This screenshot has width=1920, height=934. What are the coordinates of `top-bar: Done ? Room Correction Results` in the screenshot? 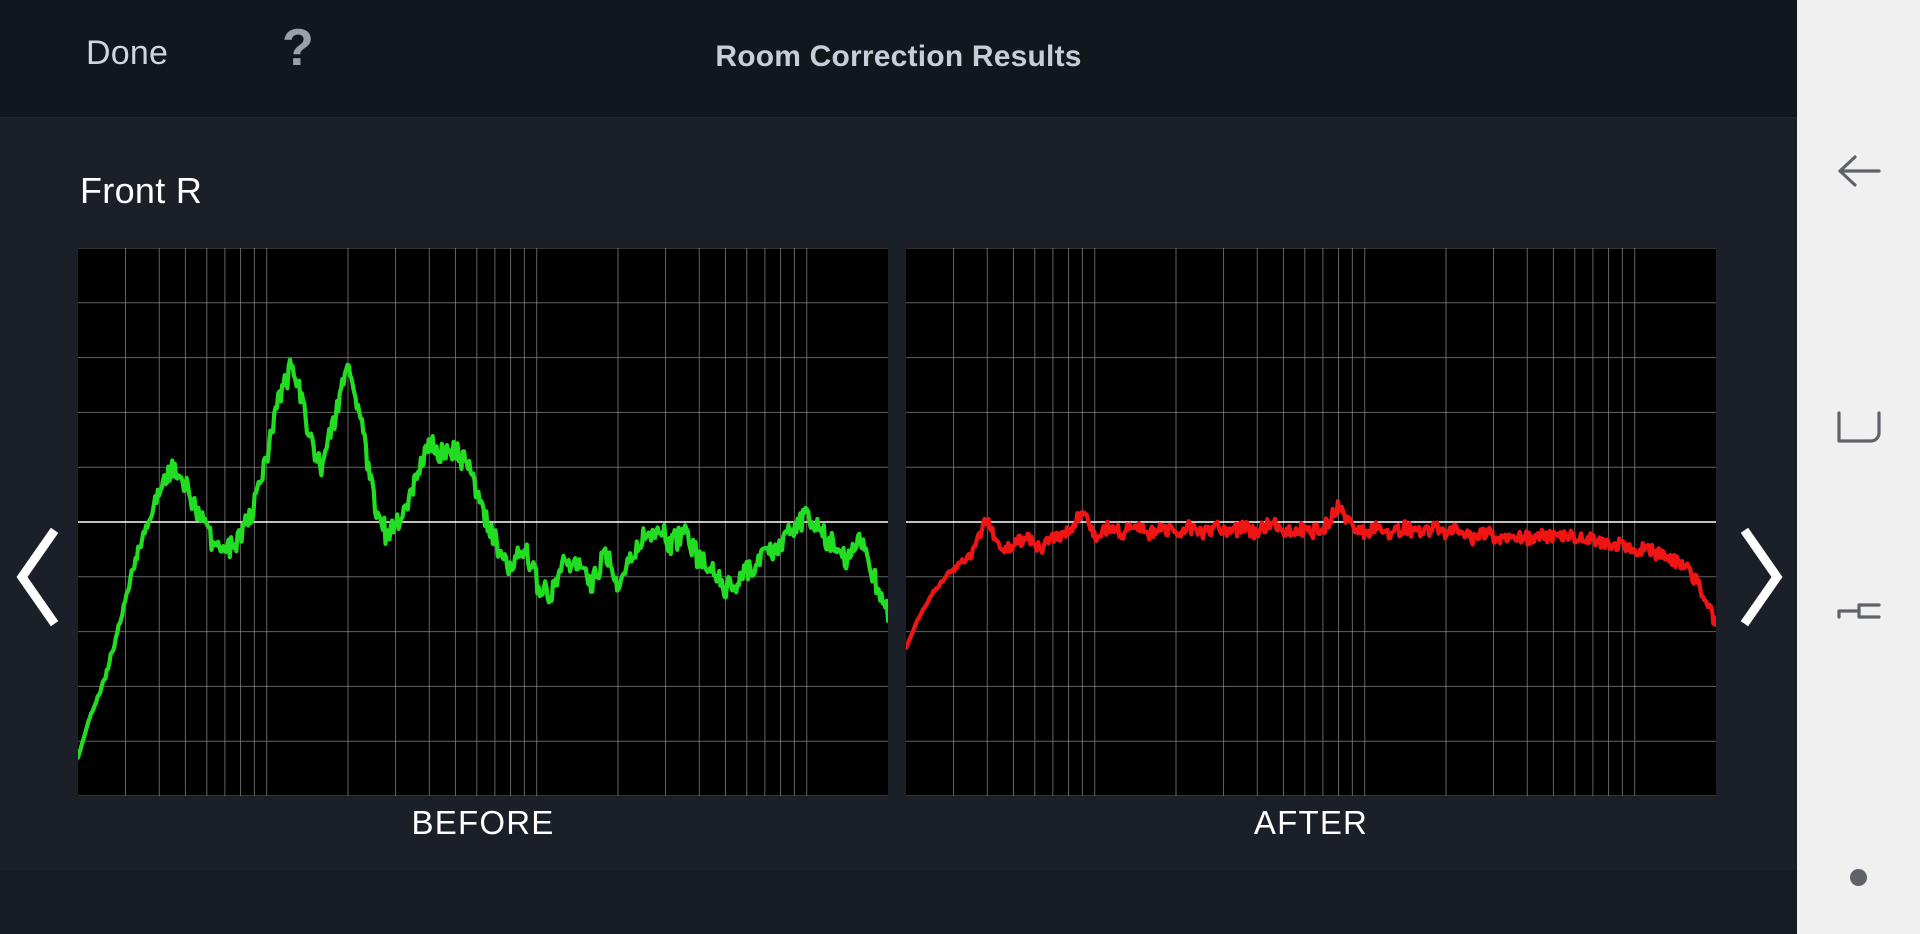 It's located at (898, 59).